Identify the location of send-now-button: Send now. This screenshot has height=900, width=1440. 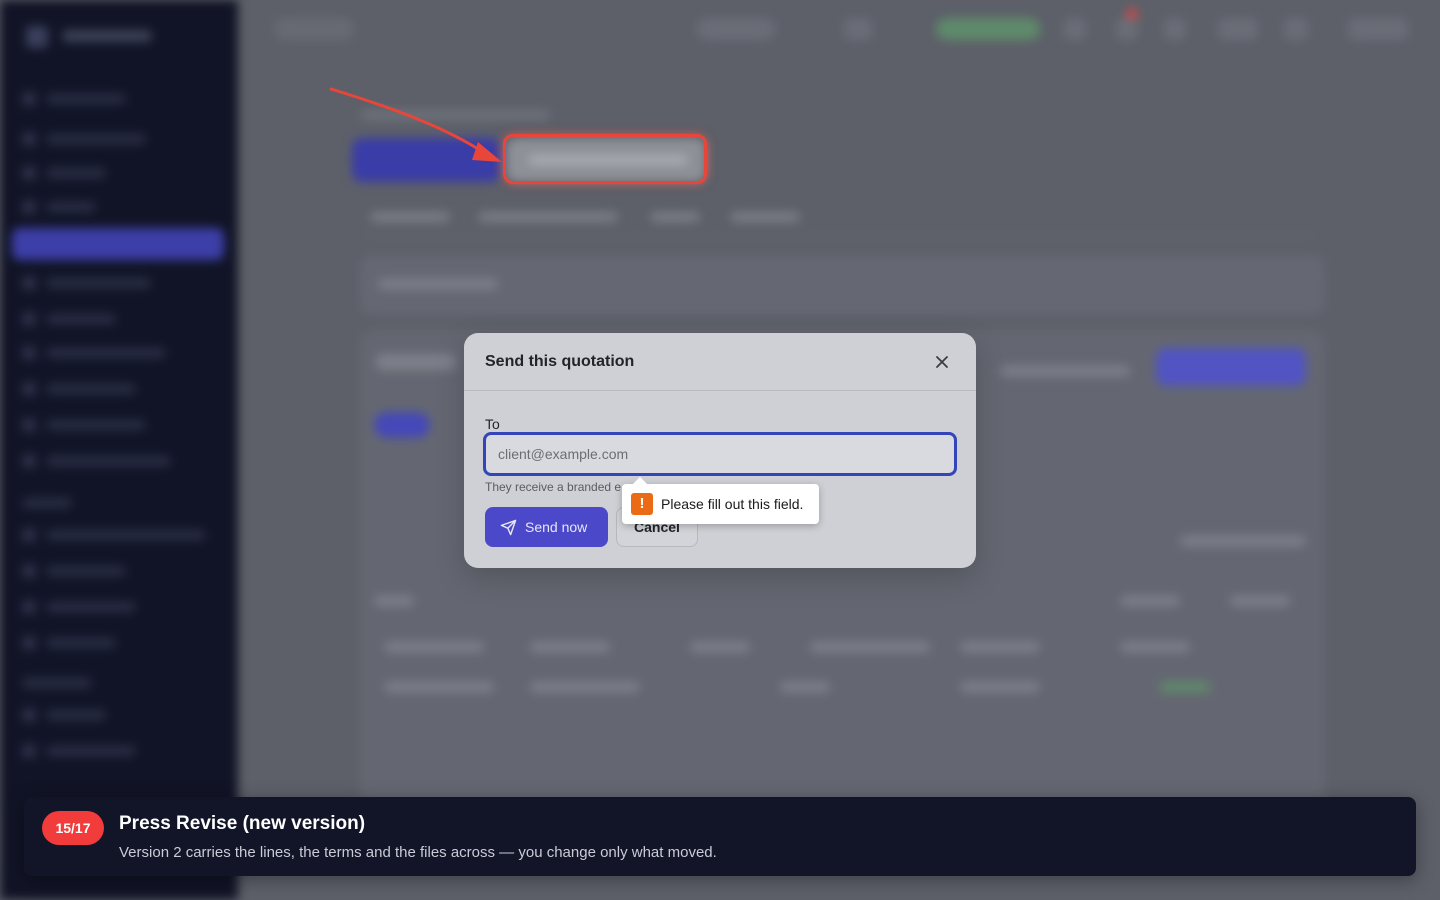
(546, 527).